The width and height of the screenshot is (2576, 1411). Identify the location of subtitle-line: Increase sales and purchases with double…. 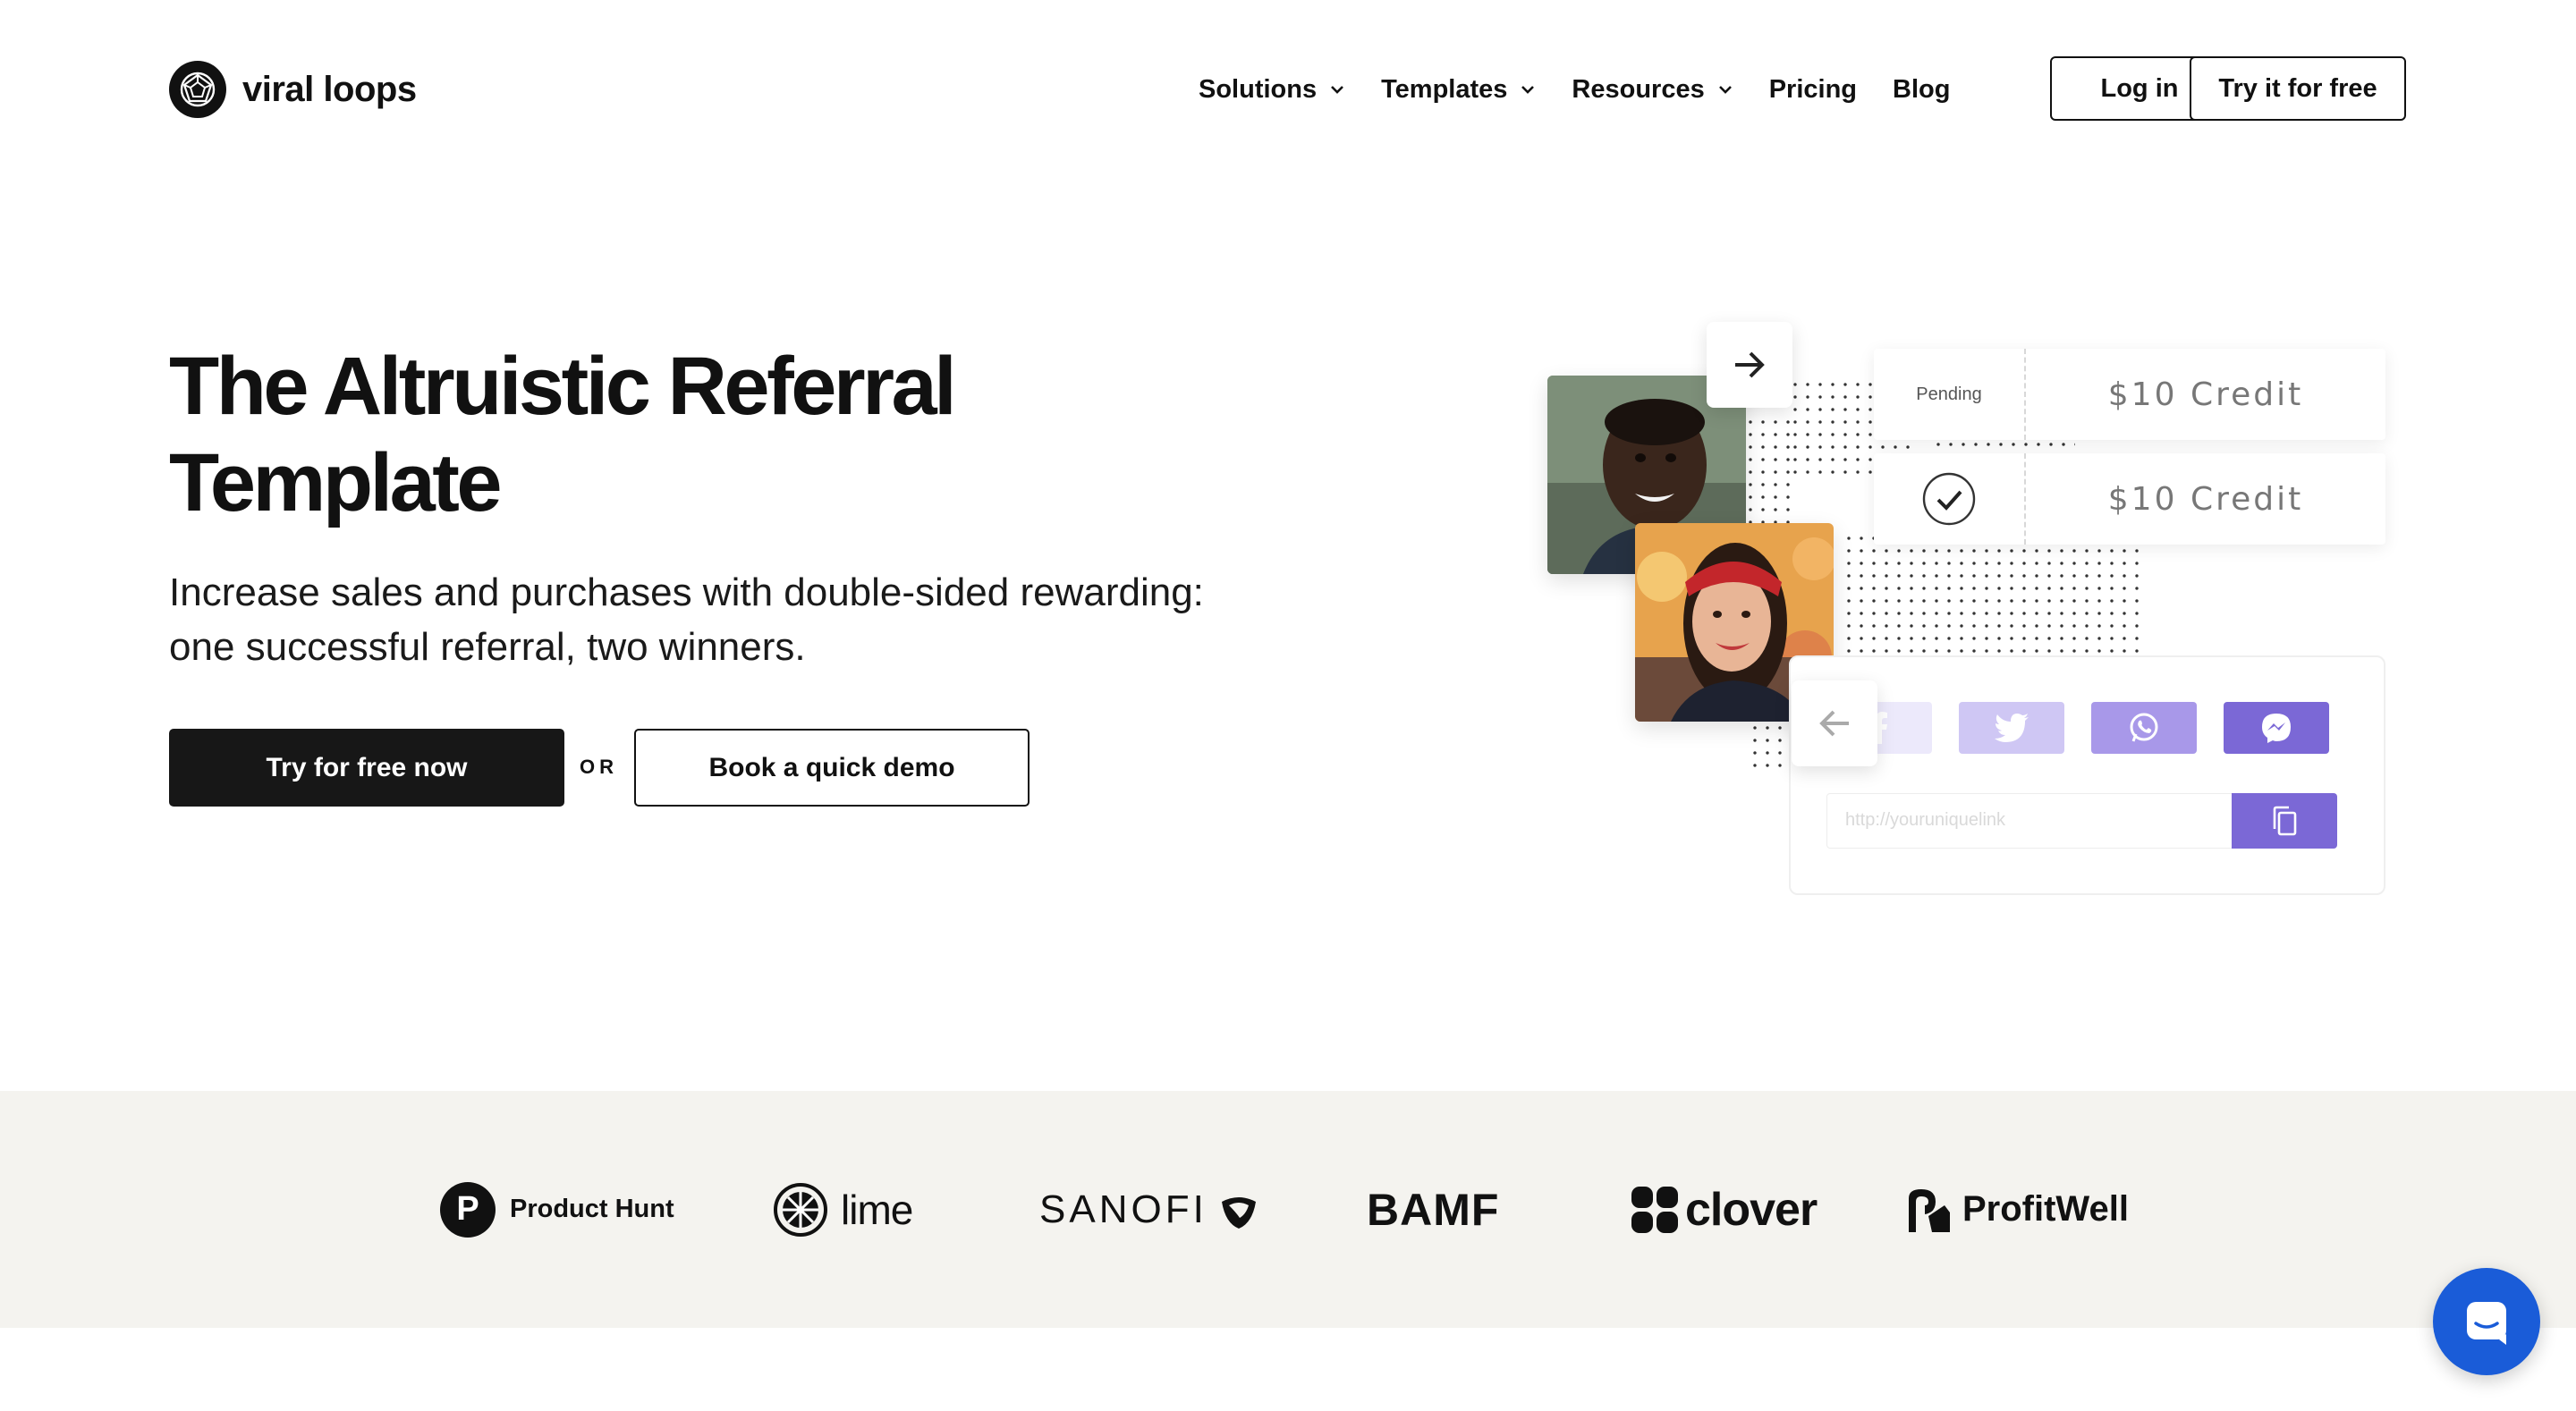
(686, 592).